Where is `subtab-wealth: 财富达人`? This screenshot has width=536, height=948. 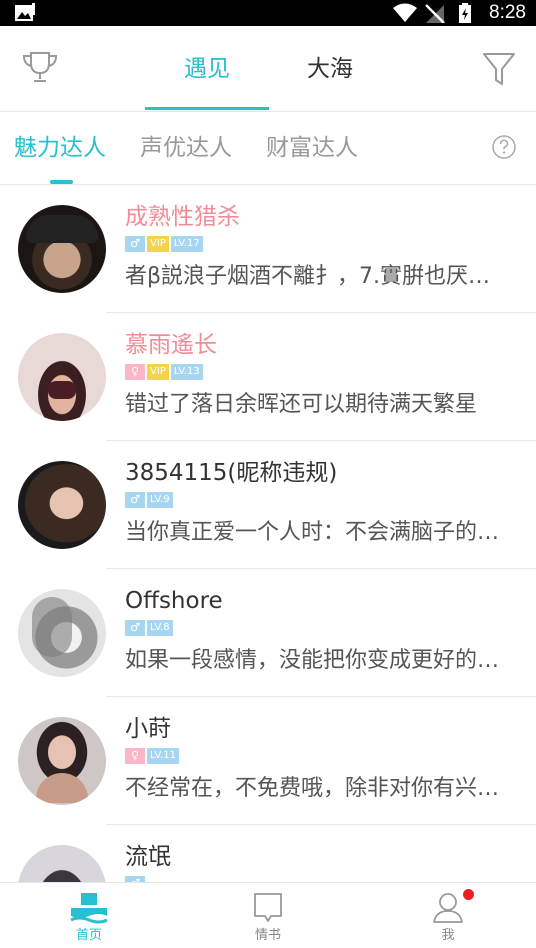 subtab-wealth: 财富达人 is located at coordinates (312, 147).